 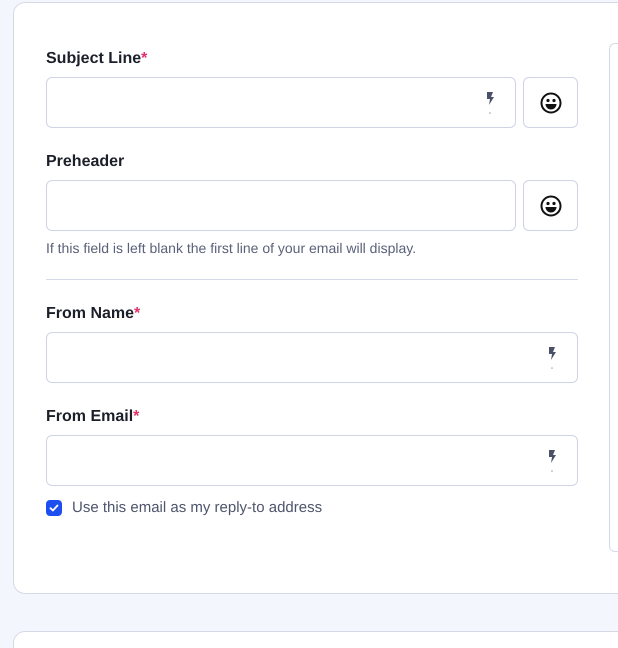 What do you see at coordinates (85, 162) in the screenshot?
I see `field-label: Preheader` at bounding box center [85, 162].